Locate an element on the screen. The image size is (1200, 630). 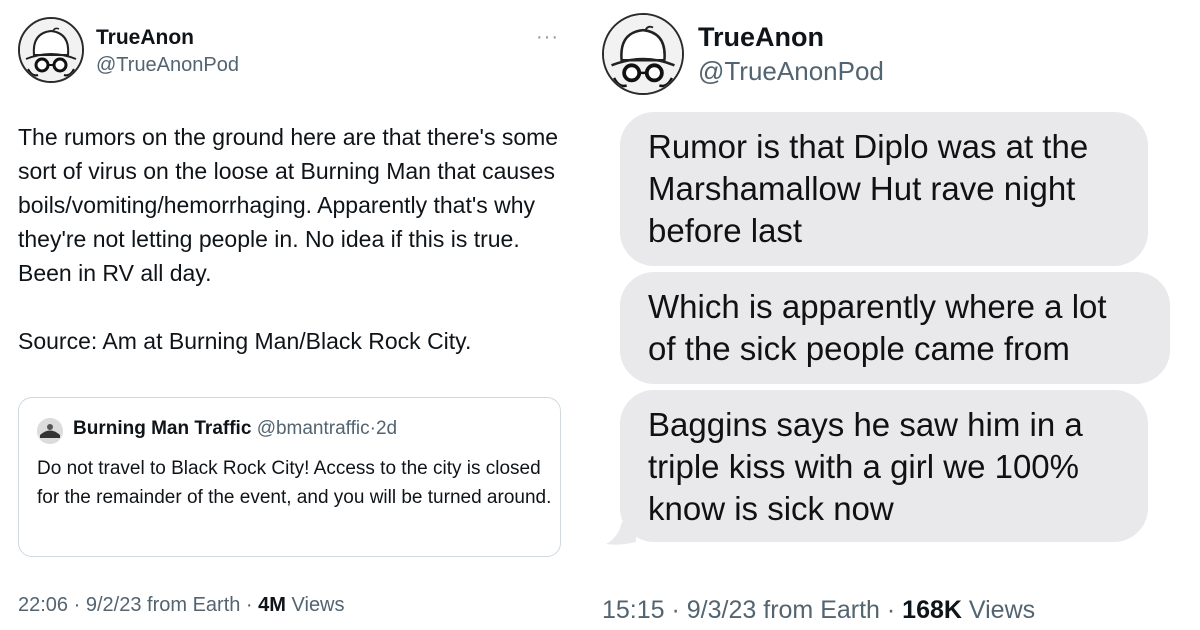
burning-man-traffic-avatar-icon is located at coordinates (50, 431).